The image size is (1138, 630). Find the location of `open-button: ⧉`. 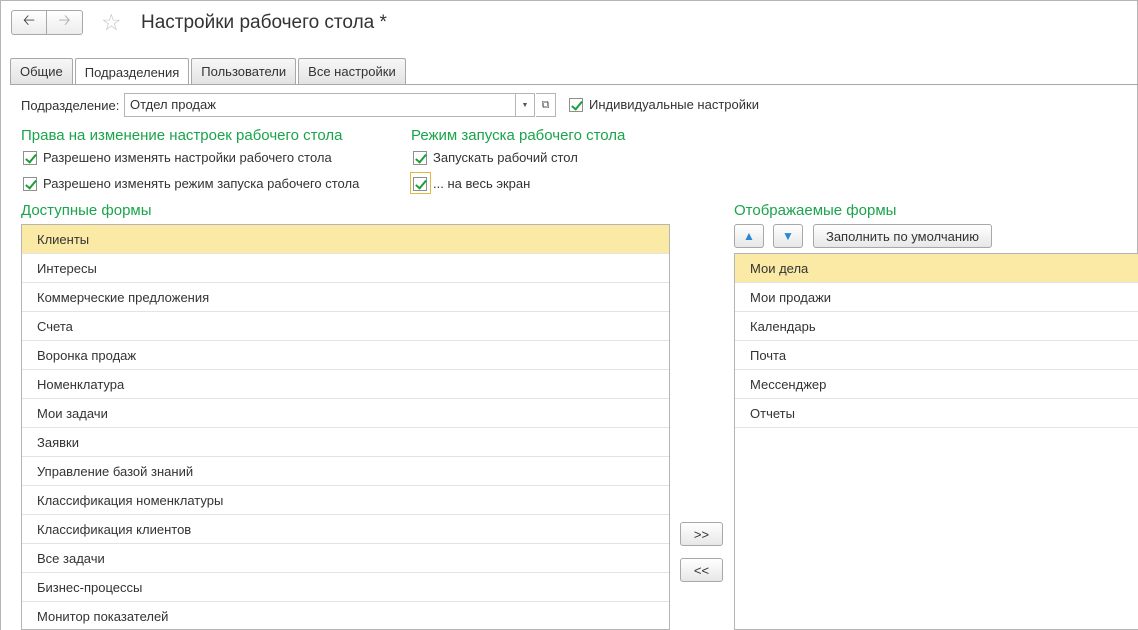

open-button: ⧉ is located at coordinates (546, 105).